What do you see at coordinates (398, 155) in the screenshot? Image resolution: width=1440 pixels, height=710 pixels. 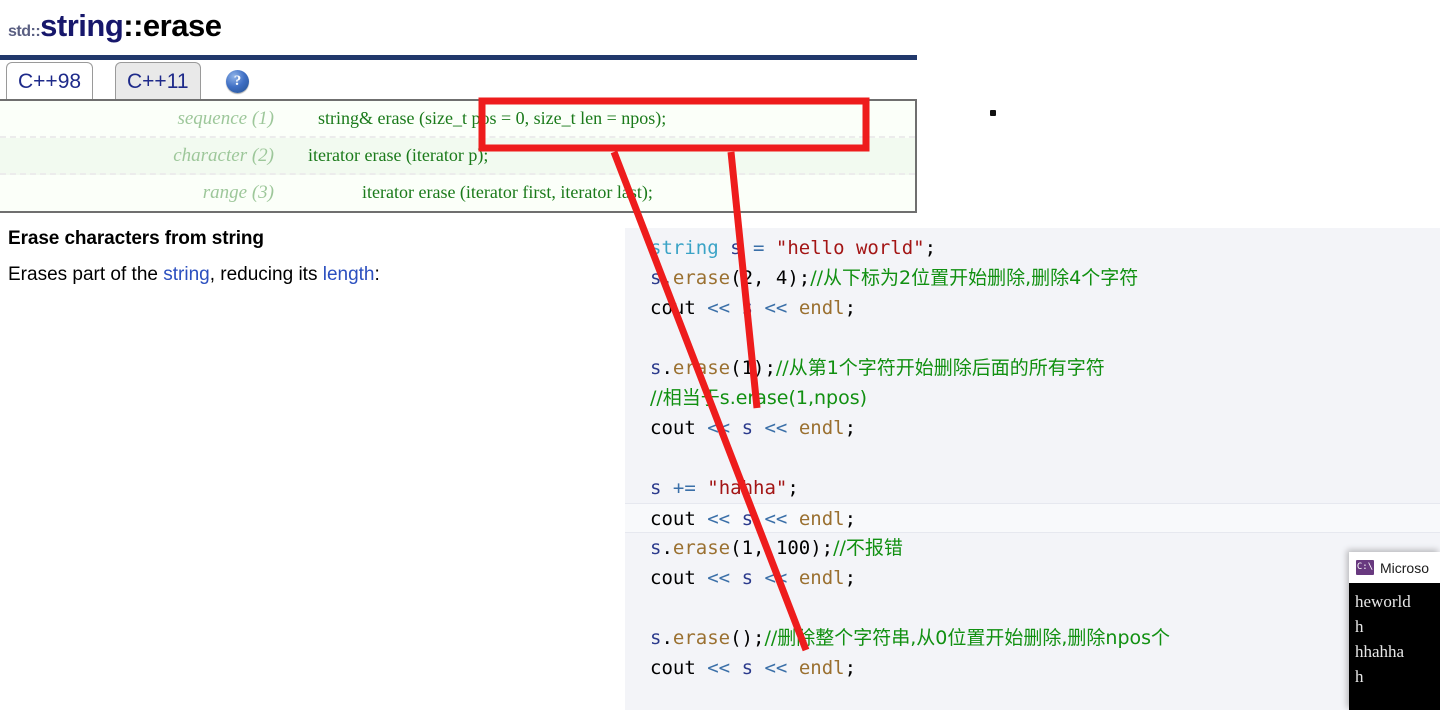 I see `signature-code-character: iterator erase (iterator p);` at bounding box center [398, 155].